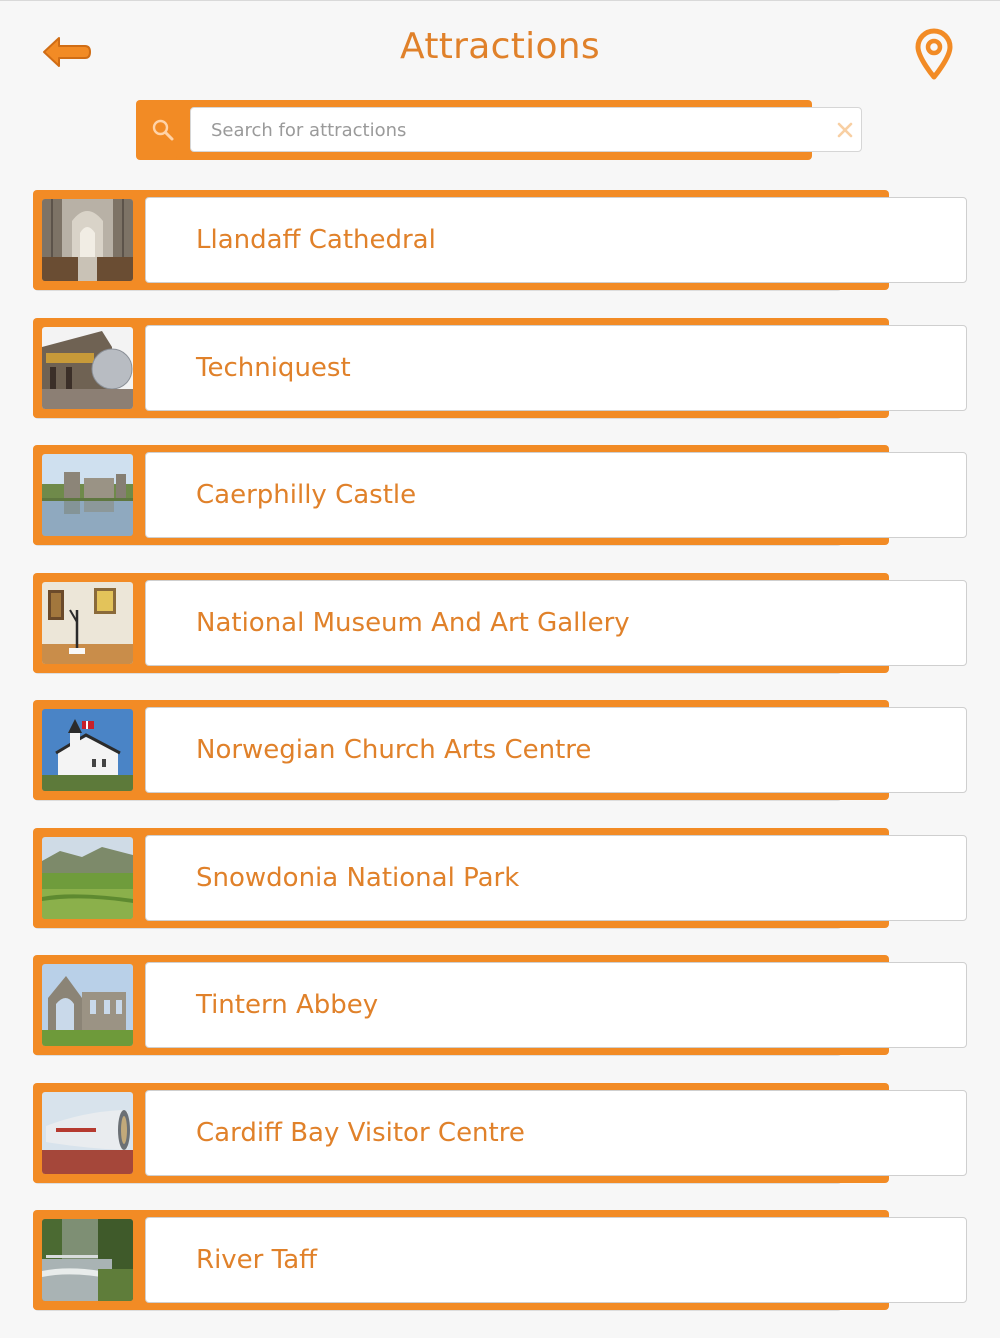 Image resolution: width=1000 pixels, height=1338 pixels. I want to click on attraction-item: Snowdonia National Park, so click(500, 878).